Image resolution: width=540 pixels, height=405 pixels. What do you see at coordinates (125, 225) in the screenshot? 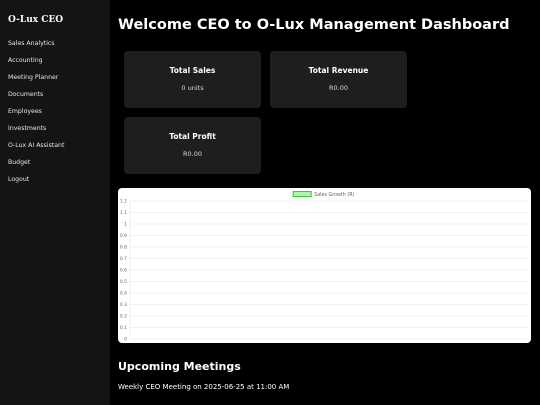
I see `y-tick-label: 1` at bounding box center [125, 225].